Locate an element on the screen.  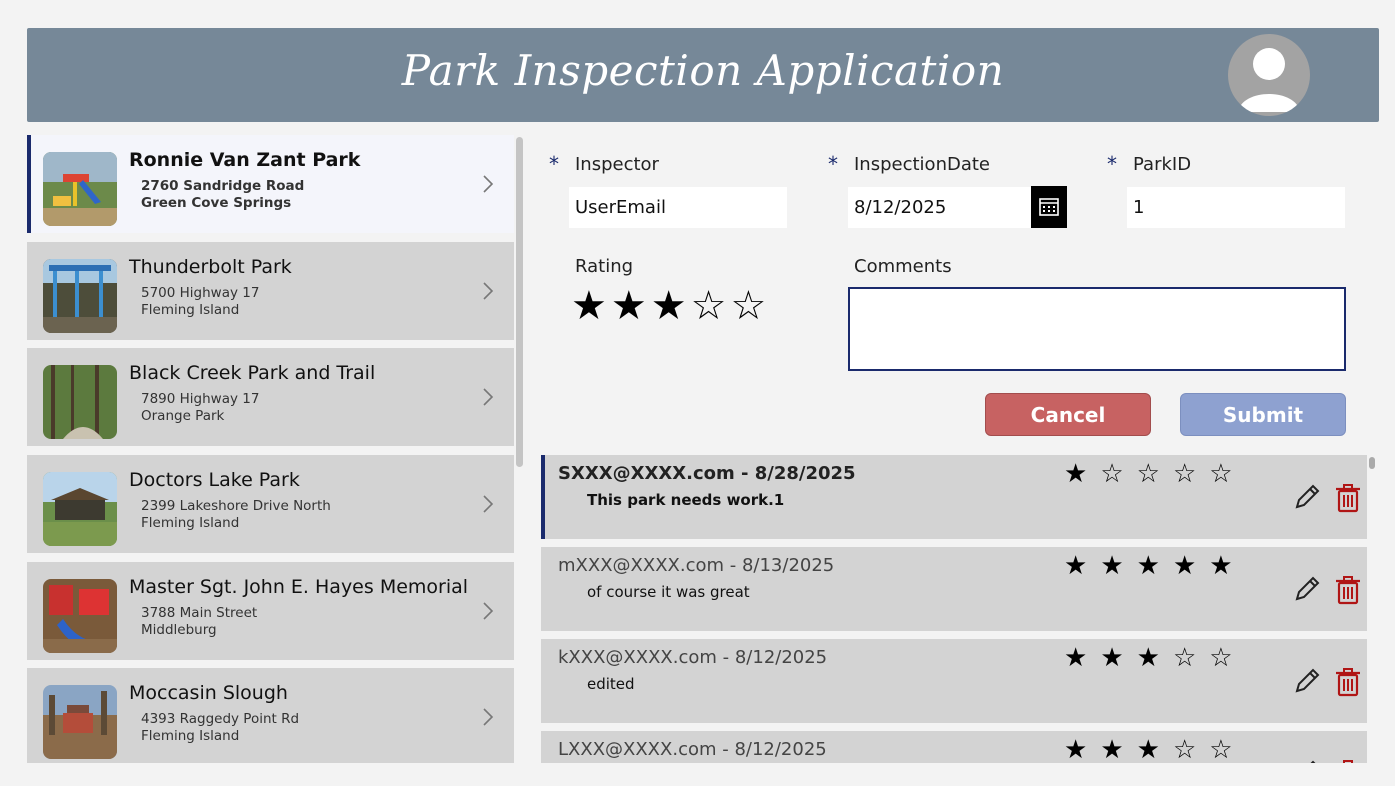
park-city: Green Cove Springs is located at coordinates (216, 203).